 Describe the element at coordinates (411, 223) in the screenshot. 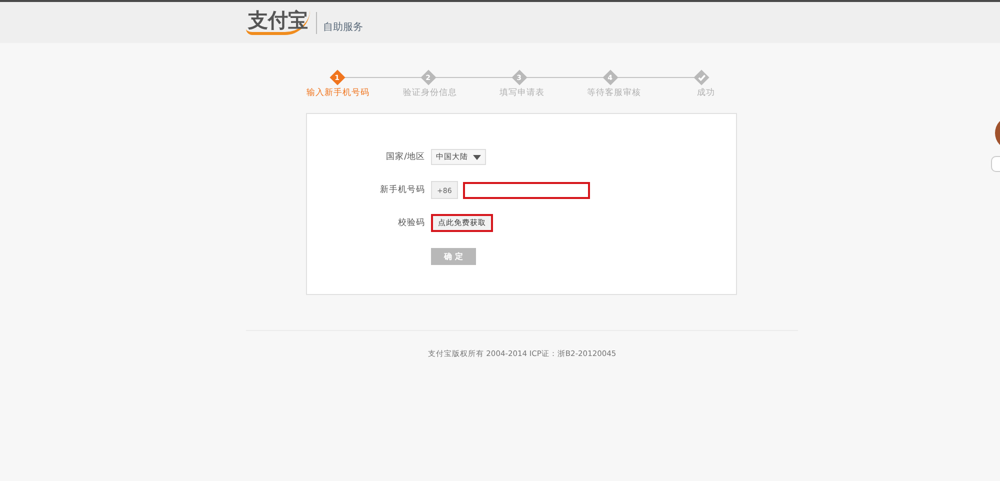

I see `field-label: 校验码` at that location.